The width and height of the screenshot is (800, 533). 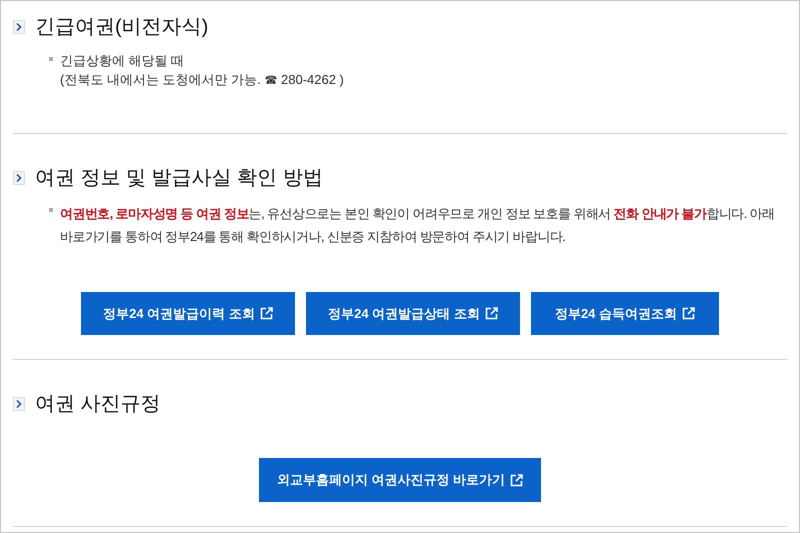 What do you see at coordinates (188, 313) in the screenshot?
I see `link-button: 정부24 여권발급이력 조회` at bounding box center [188, 313].